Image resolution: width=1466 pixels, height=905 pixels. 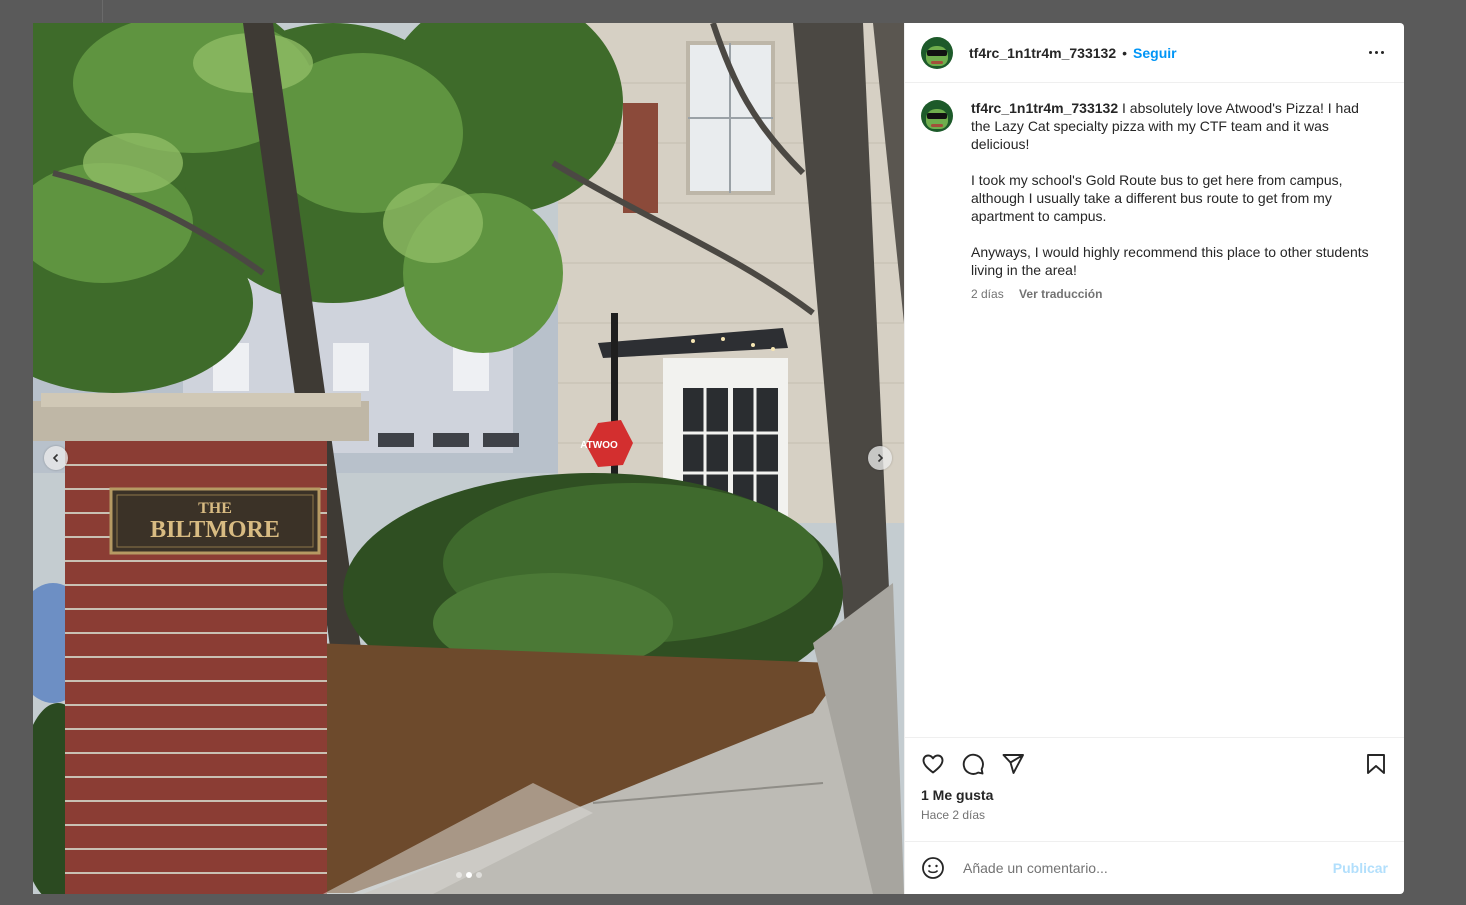 I want to click on post-timestamp: Hace 2 días, so click(x=953, y=815).